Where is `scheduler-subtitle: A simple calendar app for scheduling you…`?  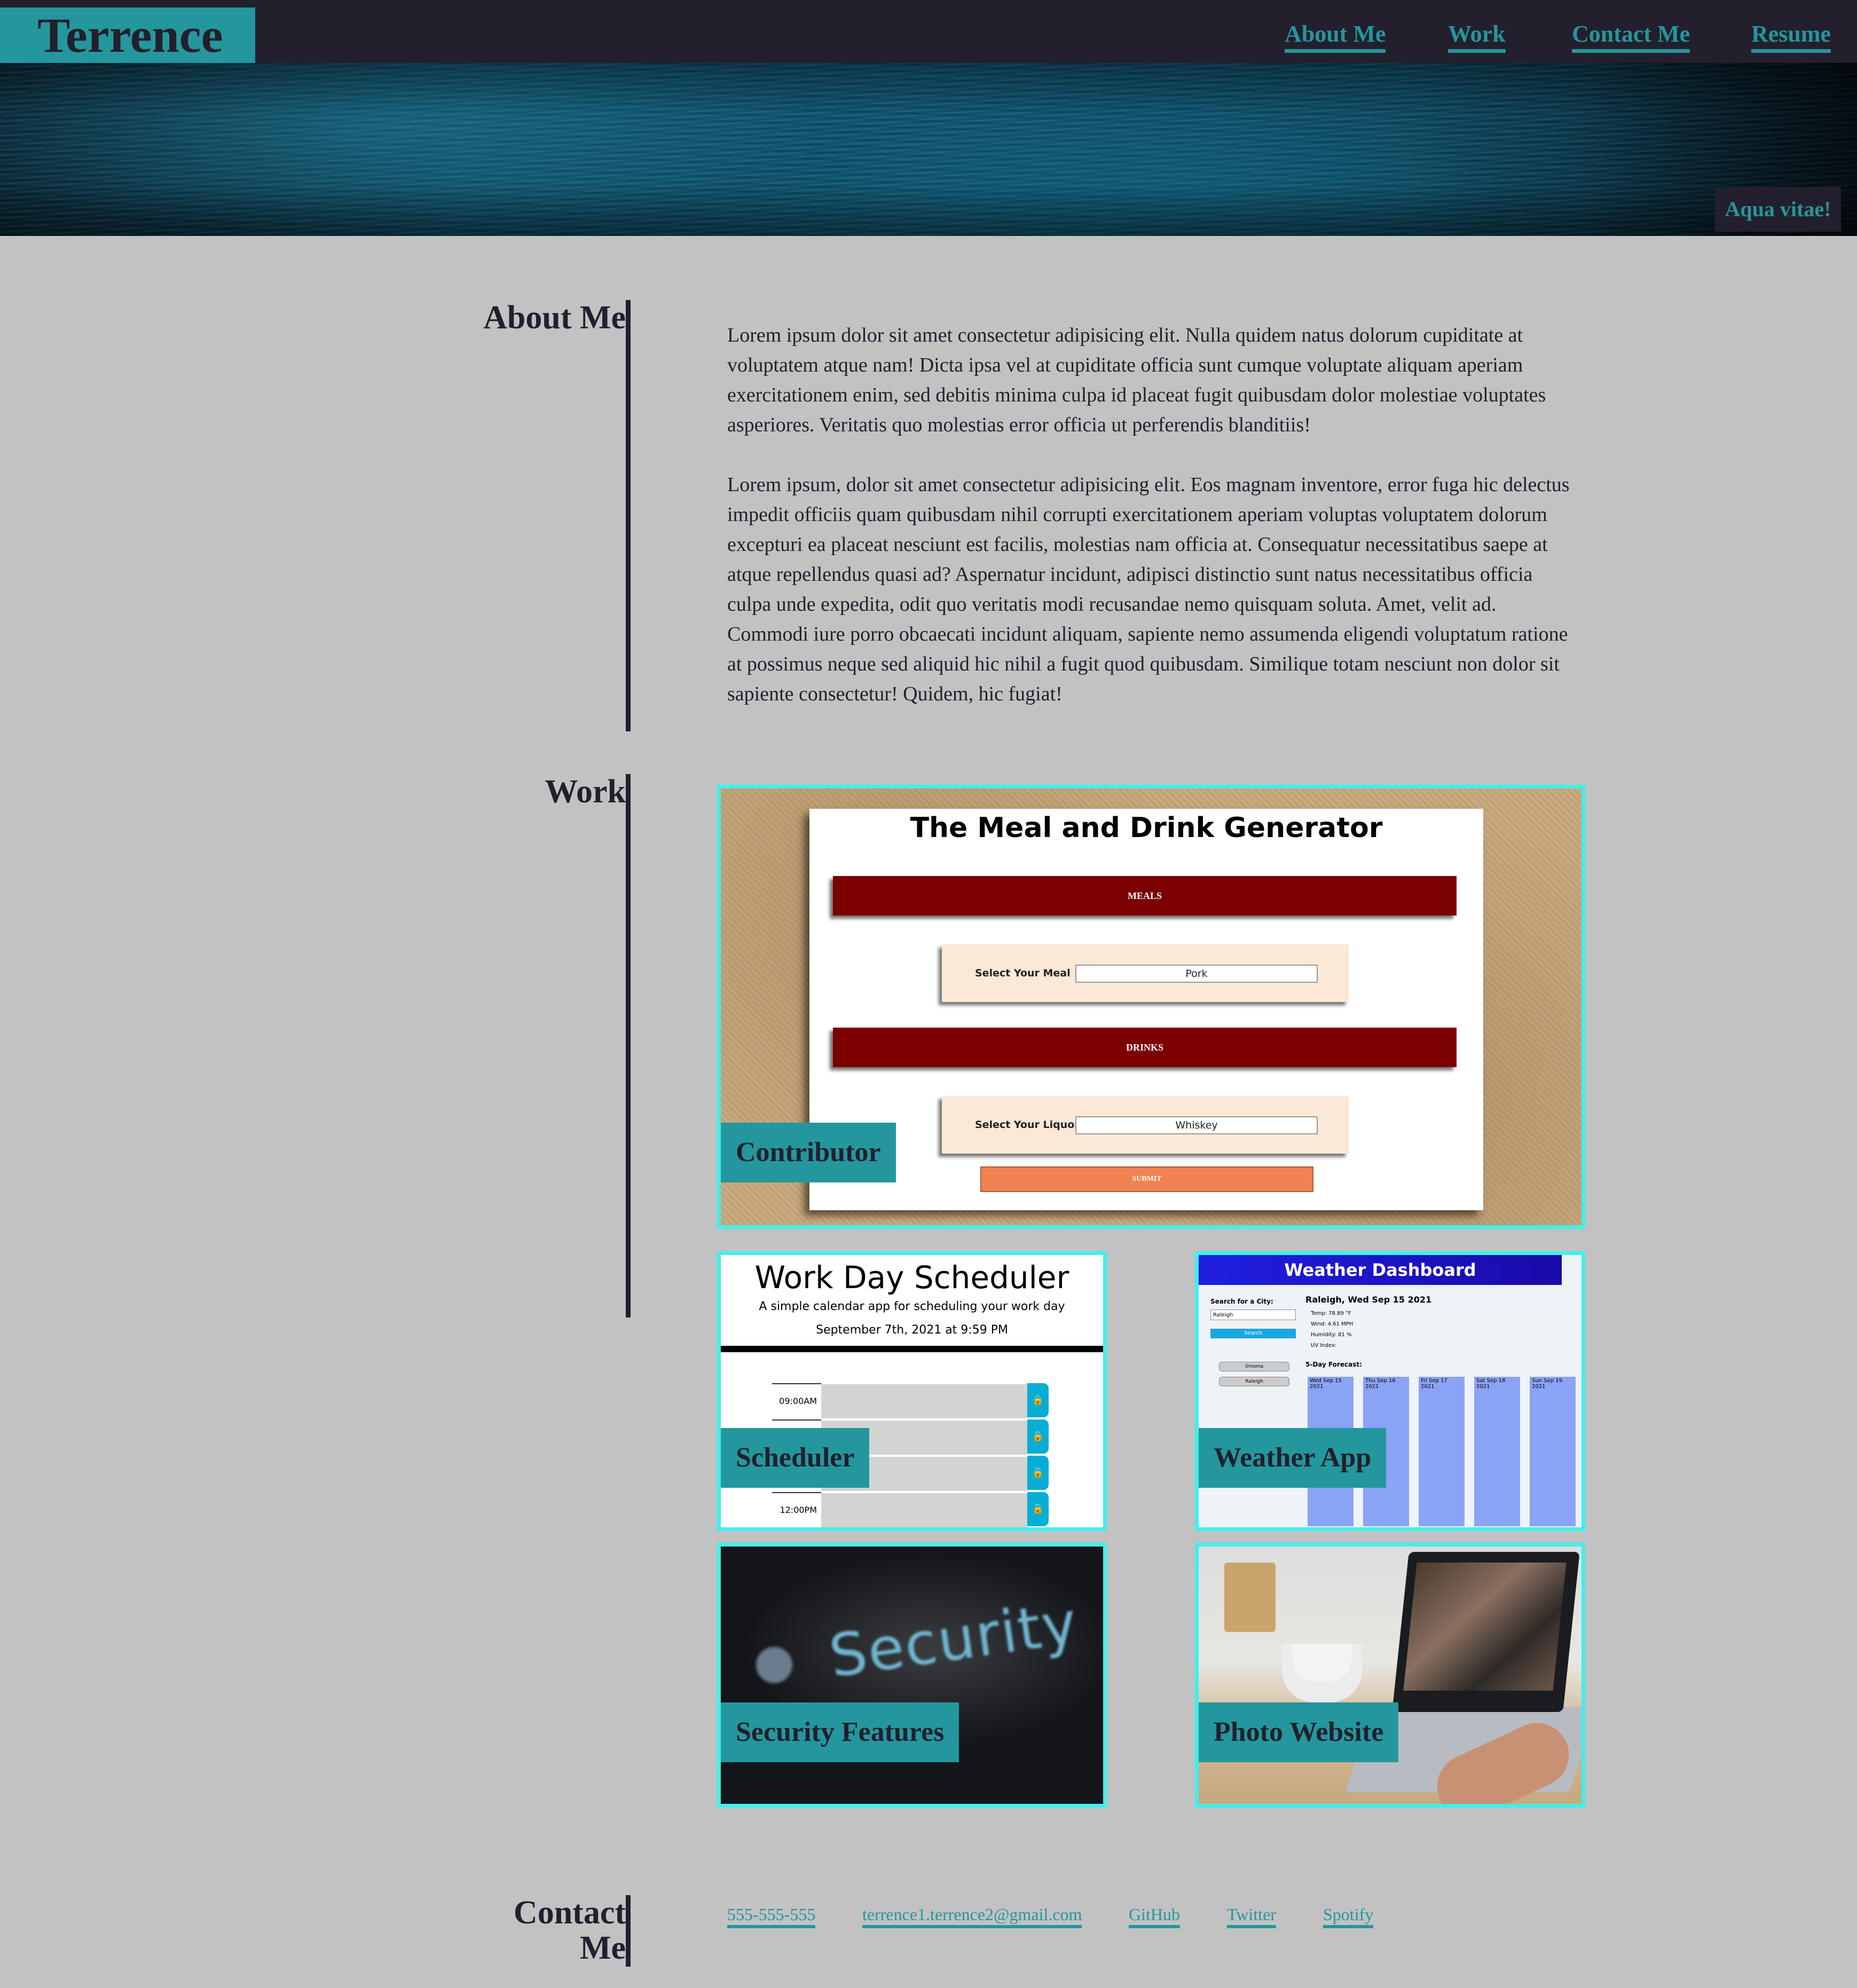 scheduler-subtitle: A simple calendar app for scheduling you… is located at coordinates (912, 1307).